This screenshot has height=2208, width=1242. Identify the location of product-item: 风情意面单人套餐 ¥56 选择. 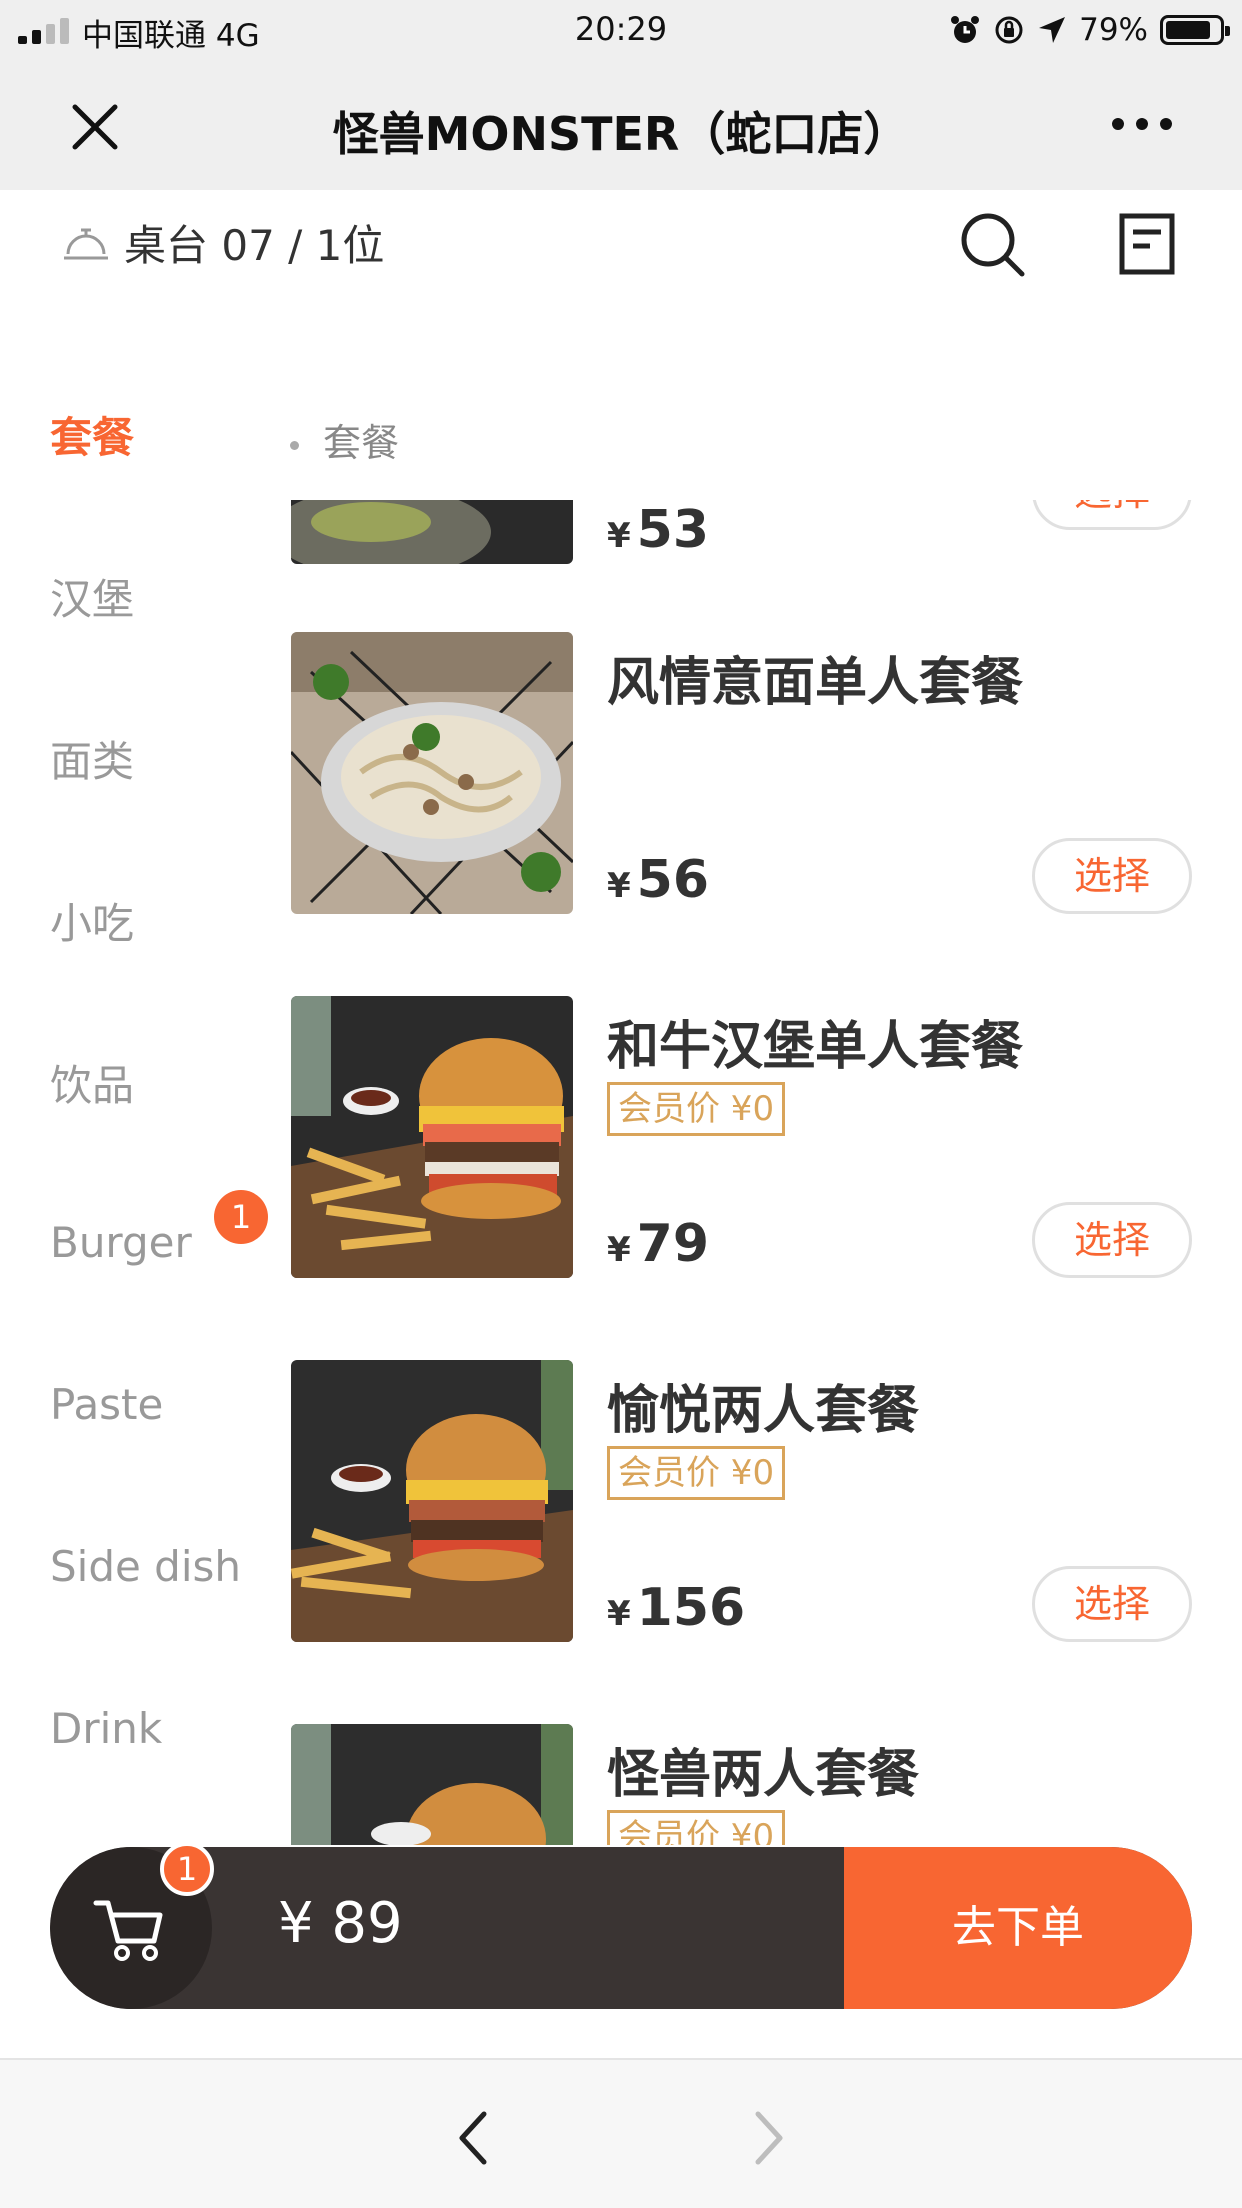
(761, 777).